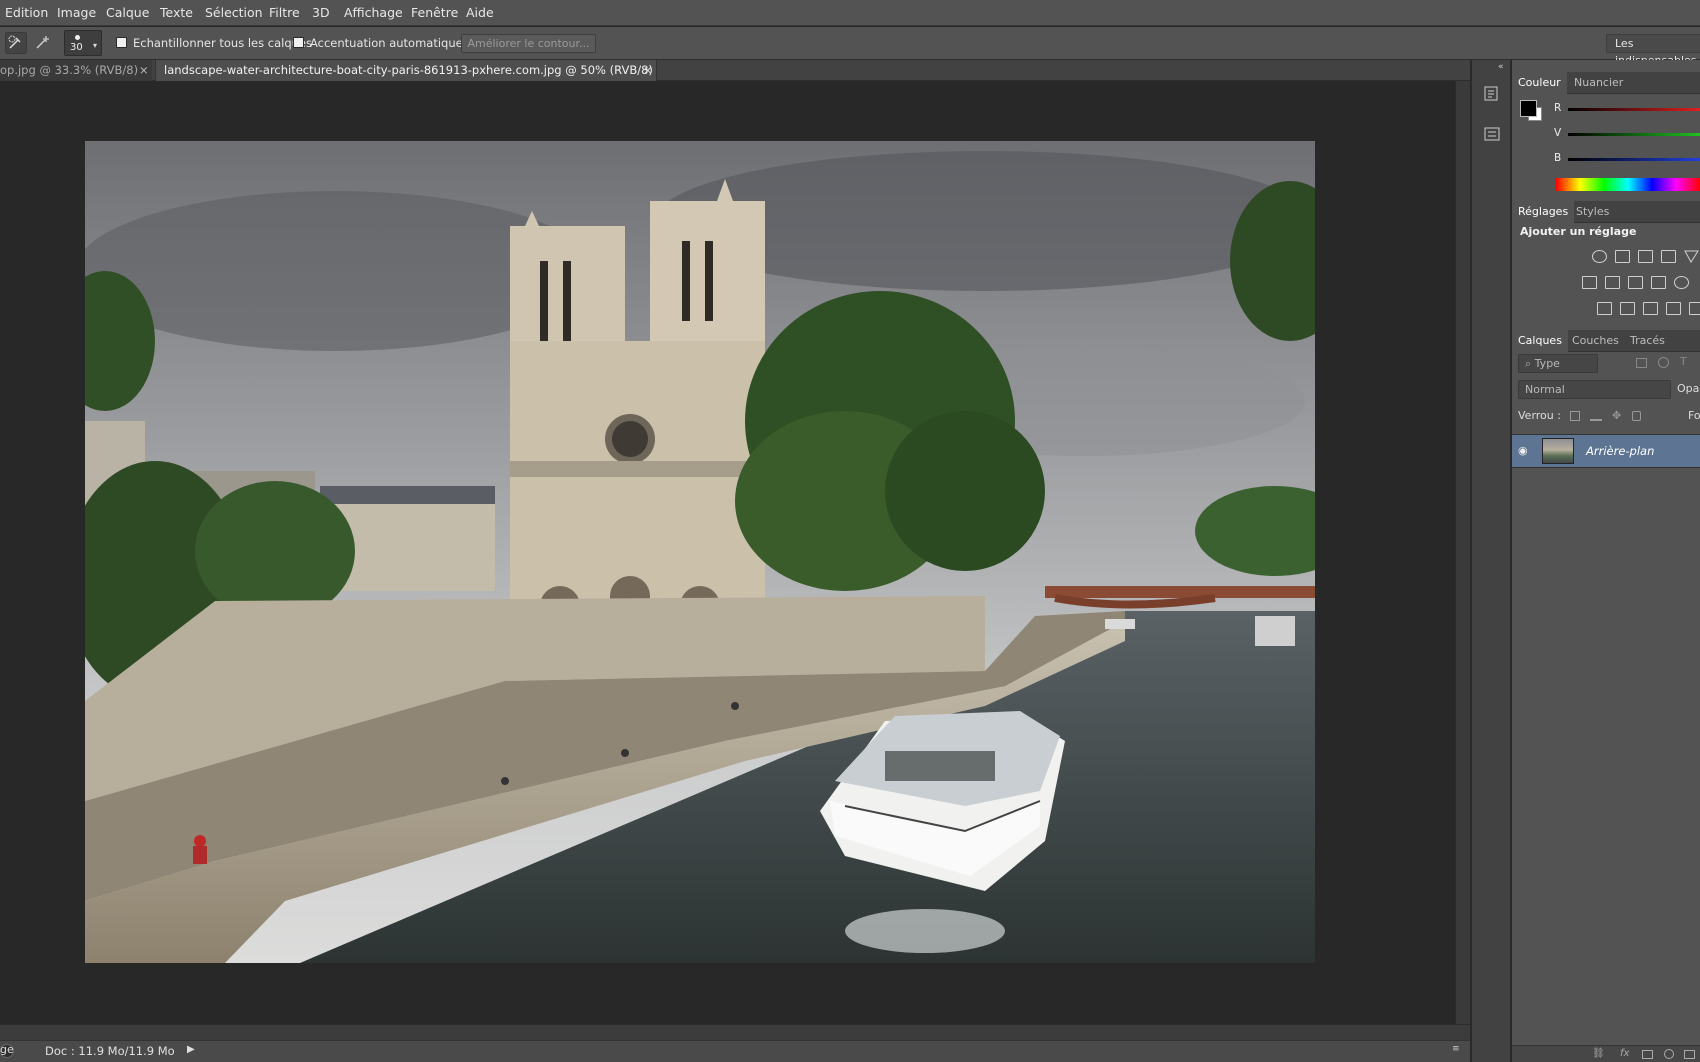 This screenshot has width=1700, height=1062. I want to click on adjustments-panel-header: Réglages Styles, so click(1606, 212).